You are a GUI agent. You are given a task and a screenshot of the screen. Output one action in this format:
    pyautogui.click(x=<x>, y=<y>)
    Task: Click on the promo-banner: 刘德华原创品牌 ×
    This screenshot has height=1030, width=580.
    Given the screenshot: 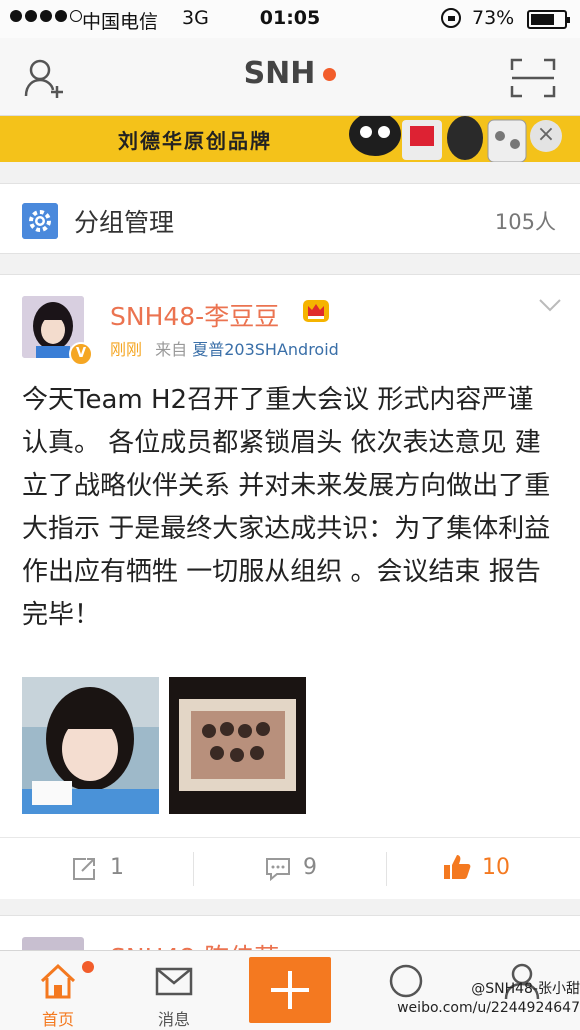 What is the action you would take?
    pyautogui.click(x=290, y=139)
    